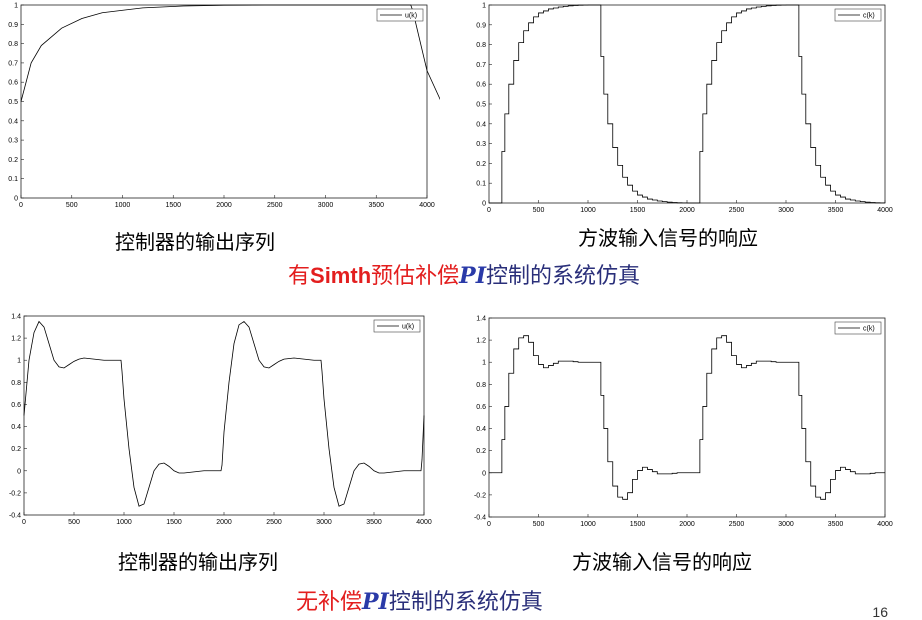 Image resolution: width=922 pixels, height=620 pixels. I want to click on y-tick-label: 0.7, so click(13, 63).